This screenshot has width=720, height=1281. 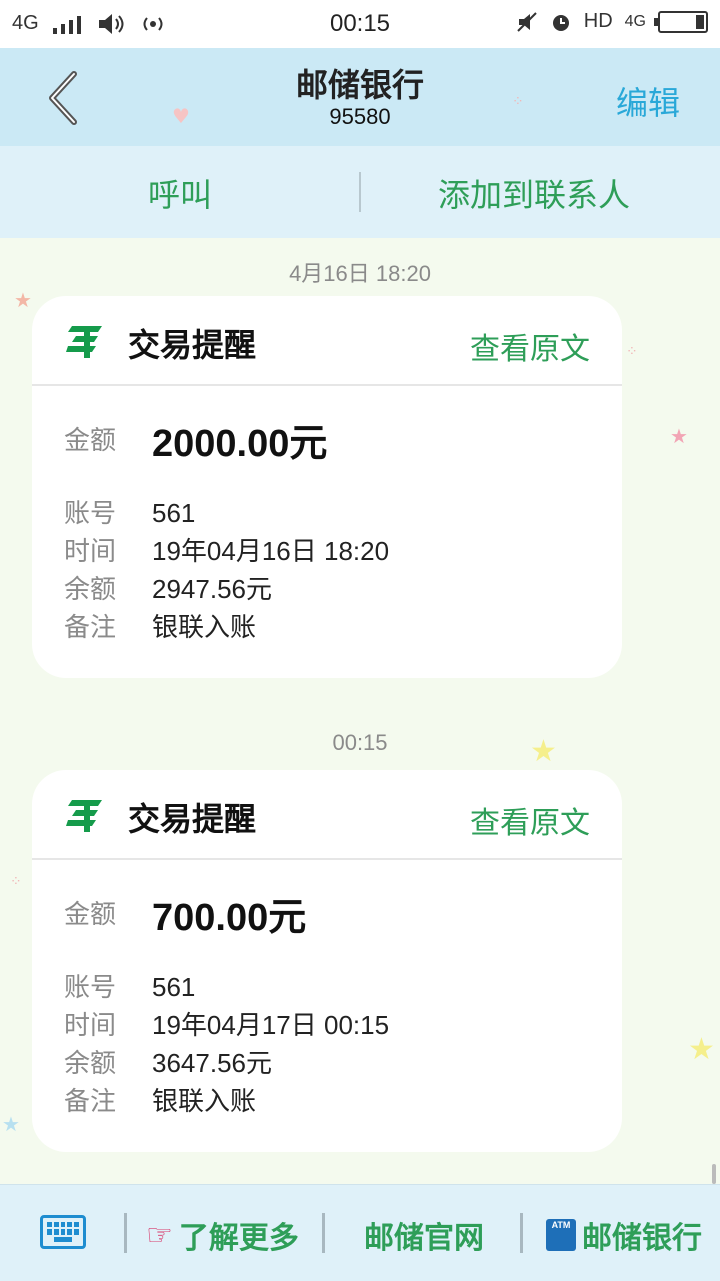 I want to click on bank-menu-label: 邮储银行, so click(x=642, y=1238).